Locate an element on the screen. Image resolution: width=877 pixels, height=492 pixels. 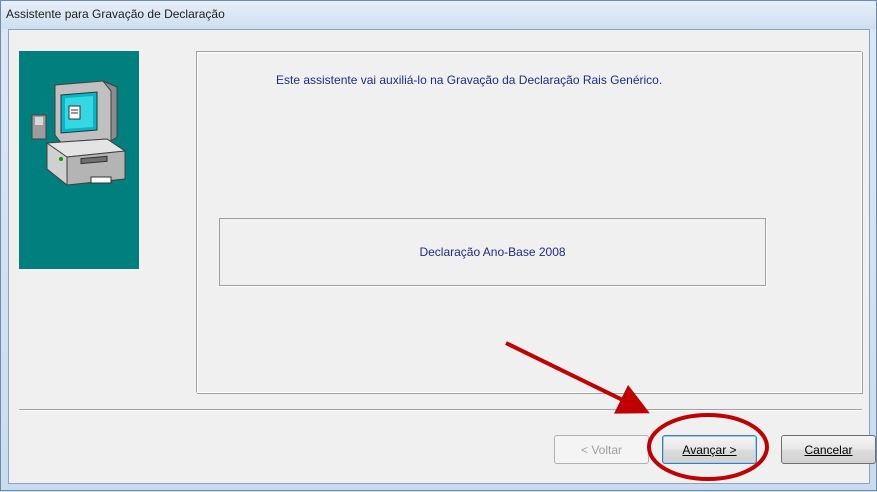
window-title: Assistente para Gravação de Declaração is located at coordinates (115, 14).